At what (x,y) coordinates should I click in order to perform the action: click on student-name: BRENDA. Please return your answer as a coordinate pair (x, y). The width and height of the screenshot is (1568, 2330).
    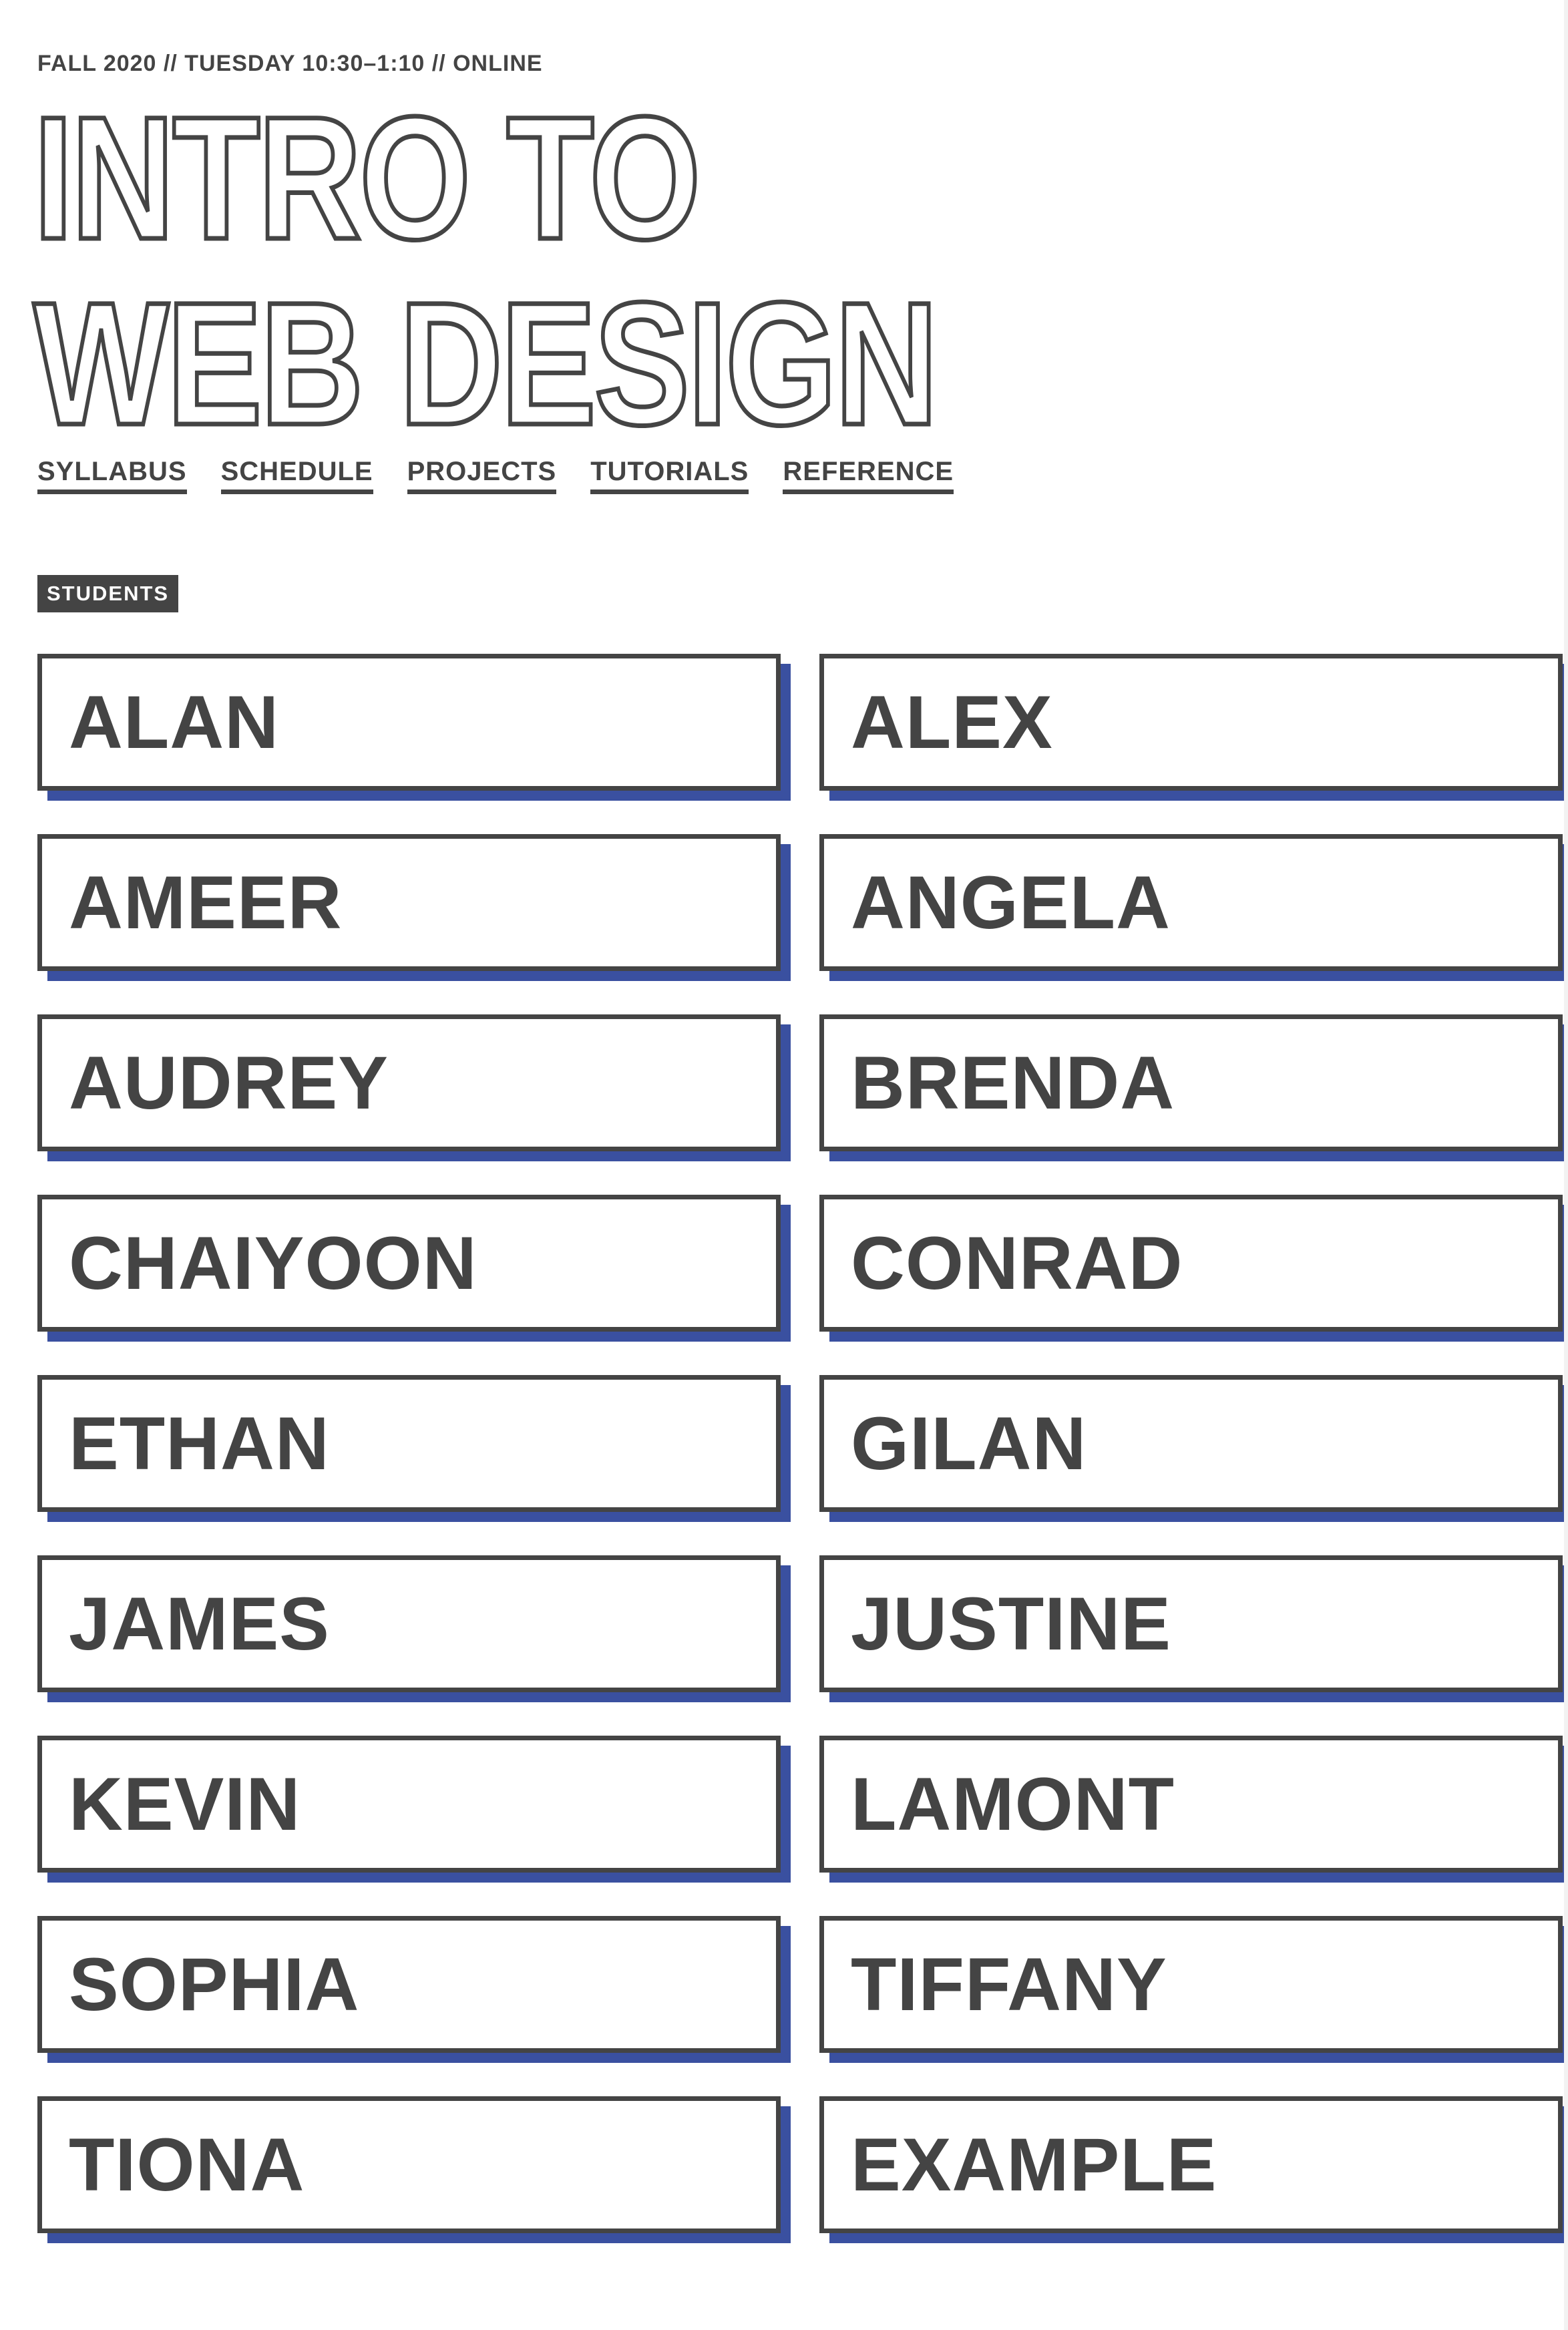
    Looking at the image, I should click on (1013, 1083).